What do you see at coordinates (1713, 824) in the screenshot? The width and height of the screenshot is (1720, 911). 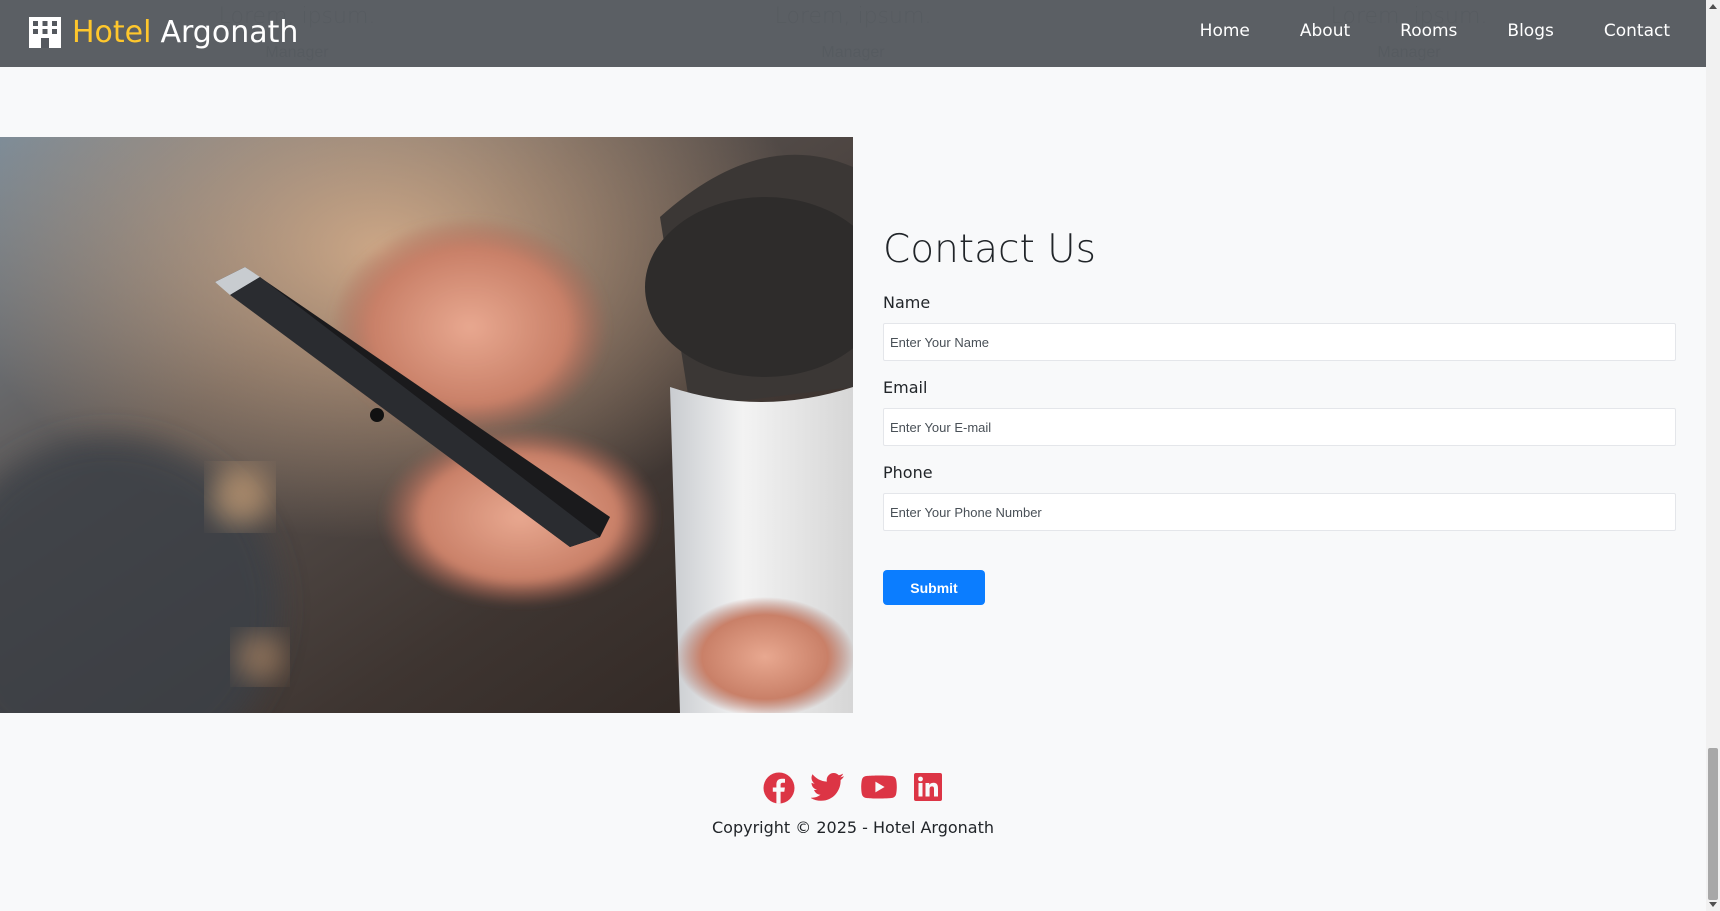 I see `scroll-thumb` at bounding box center [1713, 824].